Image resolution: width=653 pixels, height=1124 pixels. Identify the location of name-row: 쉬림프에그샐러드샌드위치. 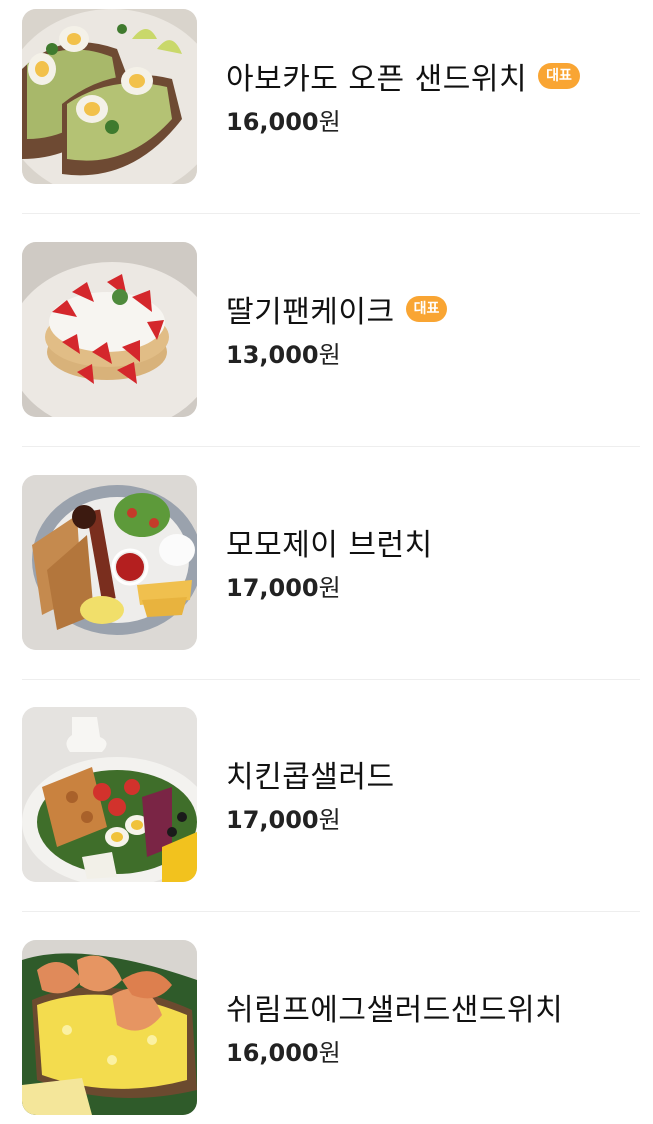
(395, 1007).